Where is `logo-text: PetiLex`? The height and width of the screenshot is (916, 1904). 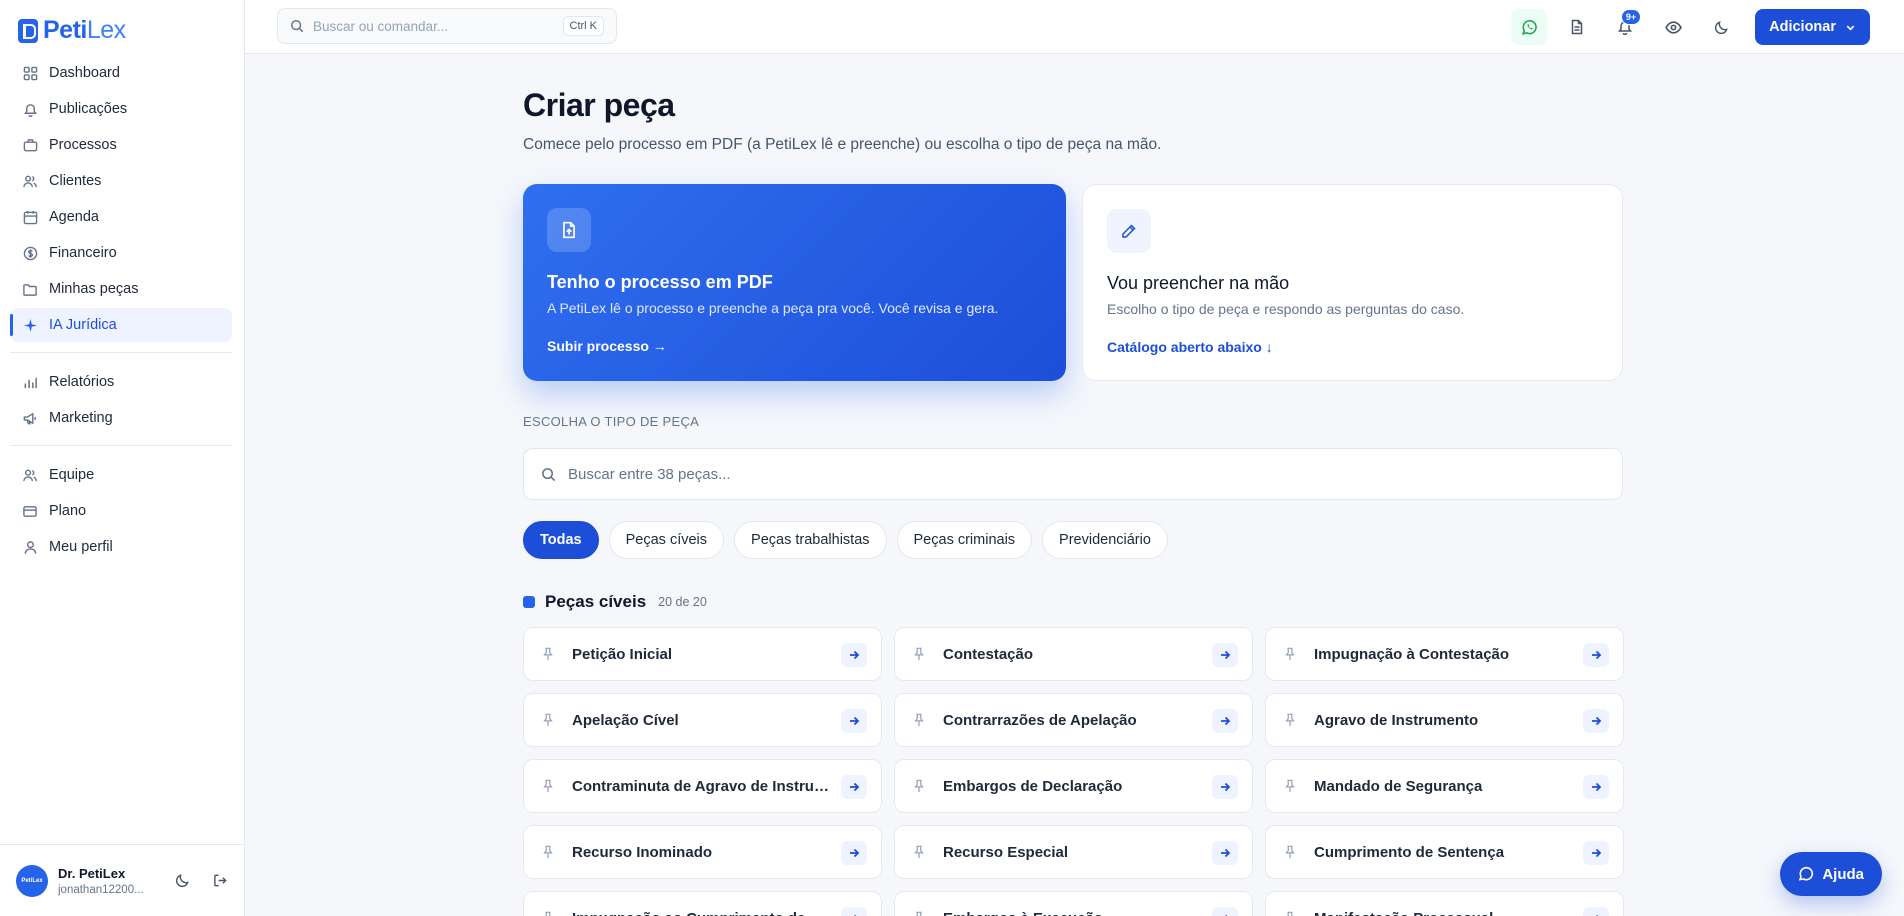
logo-text: PetiLex is located at coordinates (84, 30).